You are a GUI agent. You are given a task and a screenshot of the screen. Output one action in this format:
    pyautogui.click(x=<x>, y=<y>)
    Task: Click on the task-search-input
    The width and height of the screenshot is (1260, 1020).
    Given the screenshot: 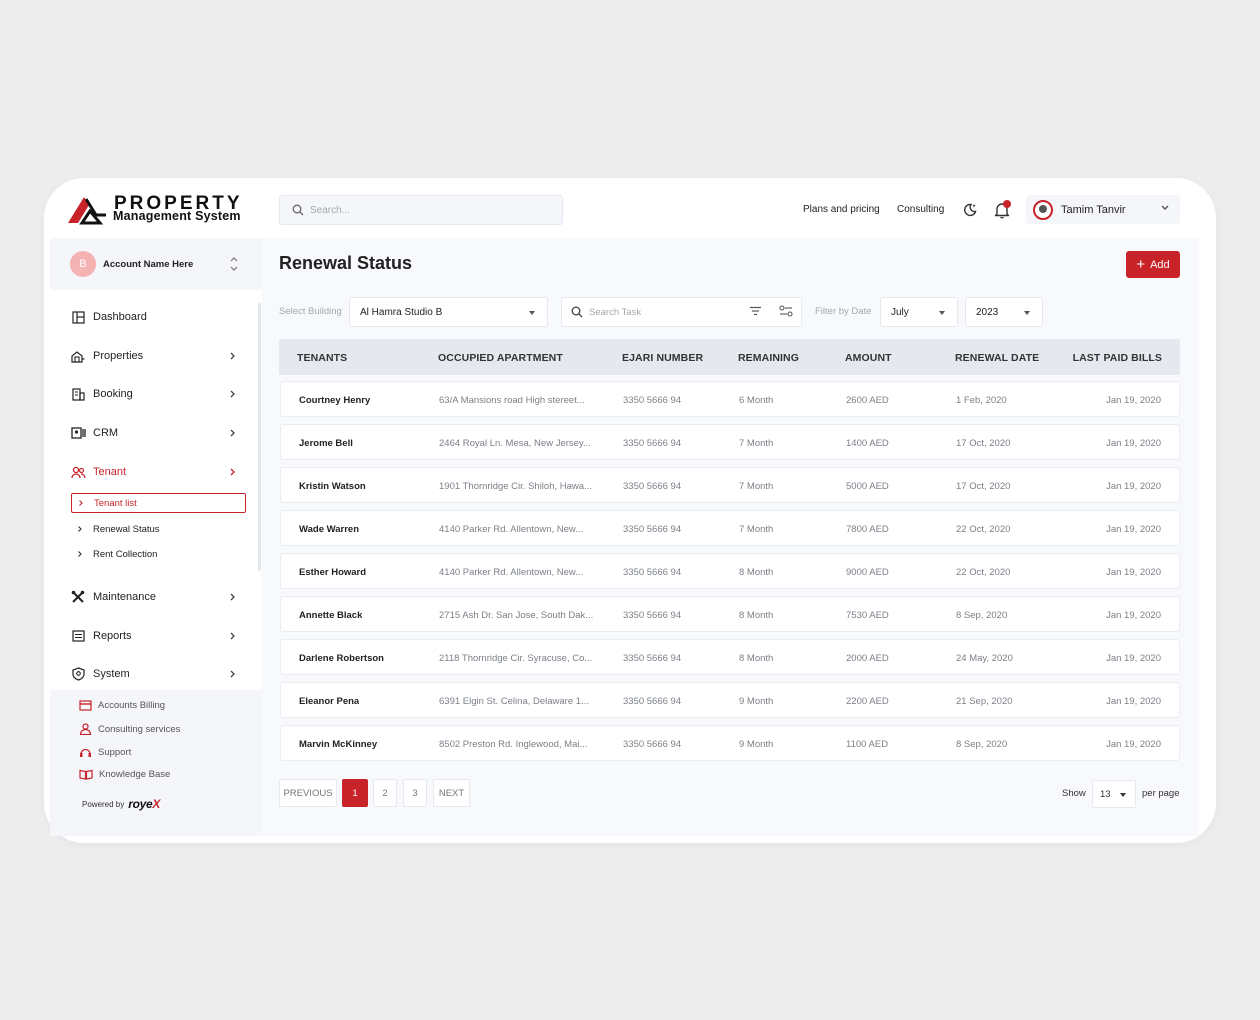 What is the action you would take?
    pyautogui.click(x=659, y=312)
    